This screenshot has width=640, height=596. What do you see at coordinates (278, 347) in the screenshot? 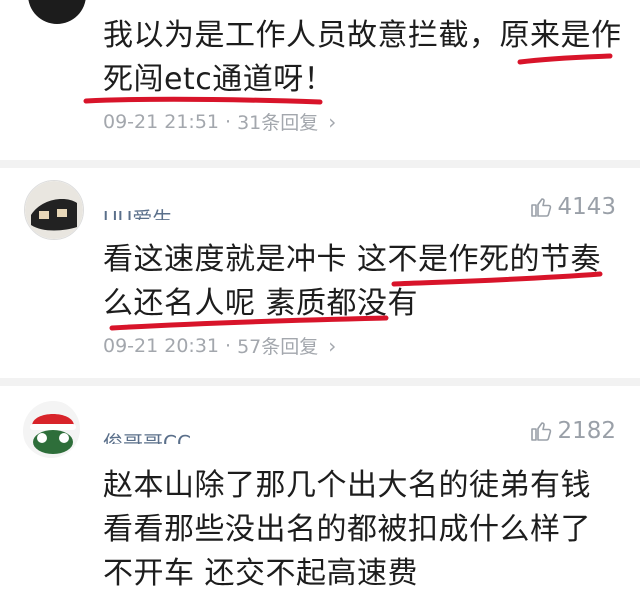
I see `reply-count: 57条回复` at bounding box center [278, 347].